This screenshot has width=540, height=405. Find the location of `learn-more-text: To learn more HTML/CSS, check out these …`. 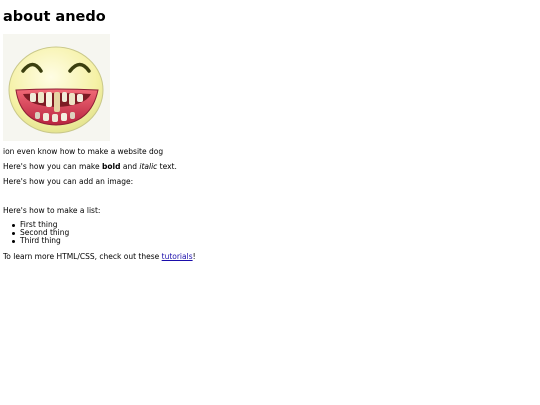

learn-more-text: To learn more HTML/CSS, check out these … is located at coordinates (99, 257).